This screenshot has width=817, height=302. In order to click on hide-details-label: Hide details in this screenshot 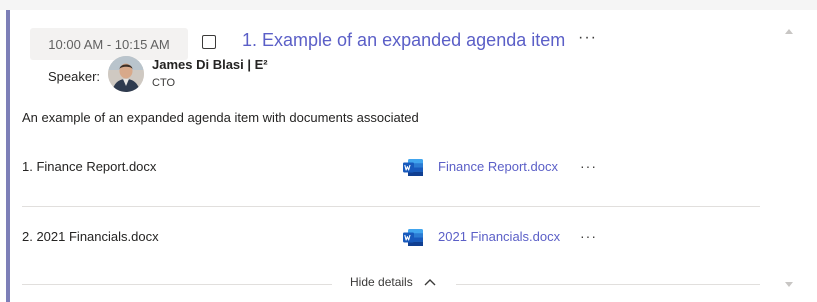, I will do `click(381, 282)`.